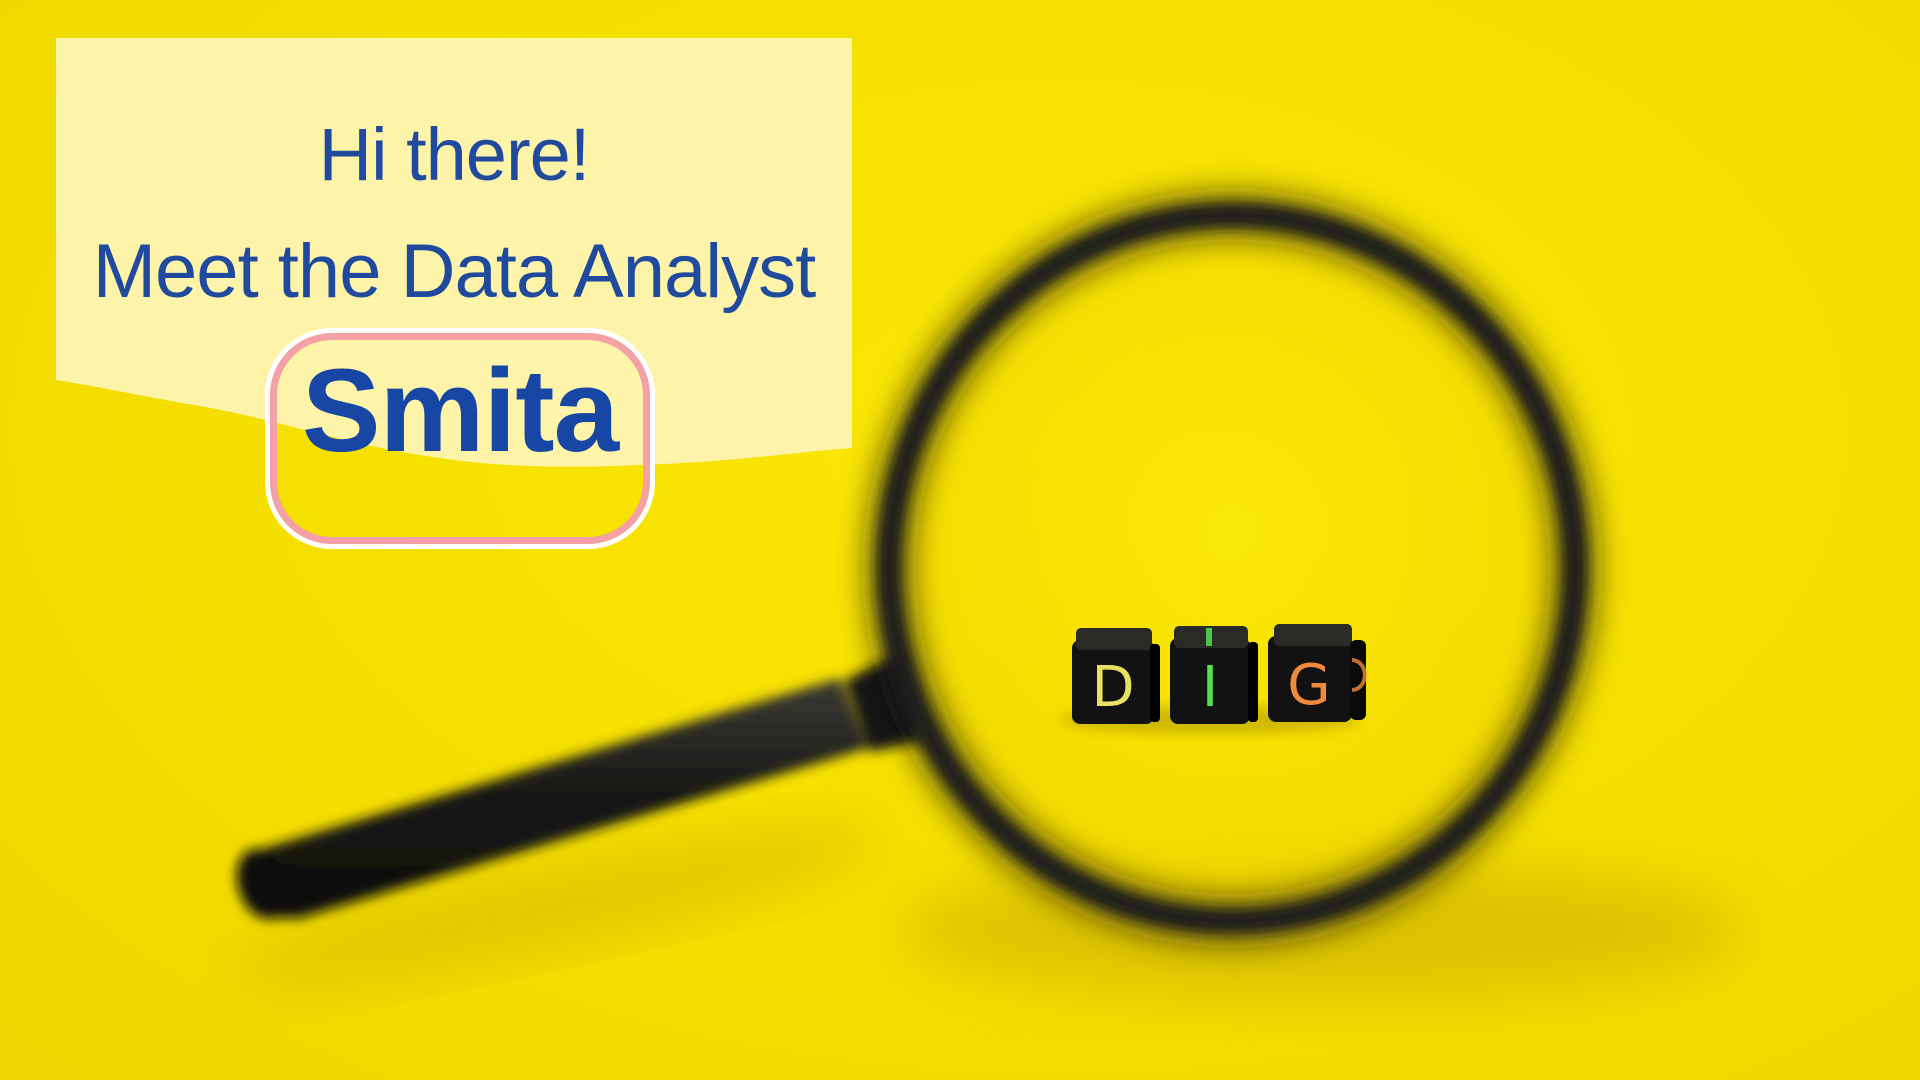  I want to click on subtitle-text: Meet the Data Analyst, so click(454, 271).